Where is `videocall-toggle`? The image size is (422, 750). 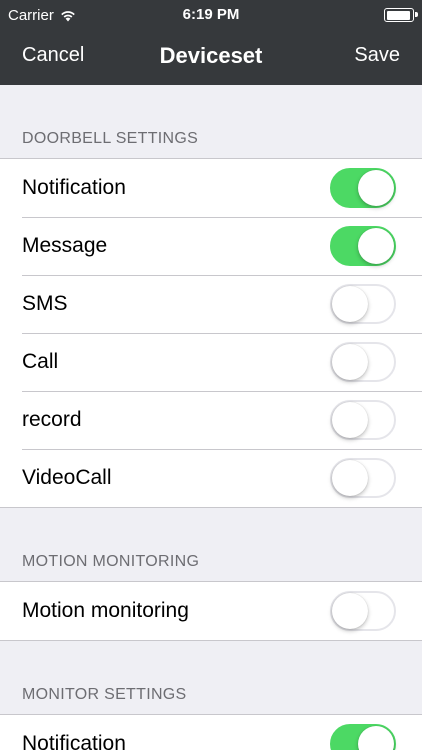 videocall-toggle is located at coordinates (363, 478).